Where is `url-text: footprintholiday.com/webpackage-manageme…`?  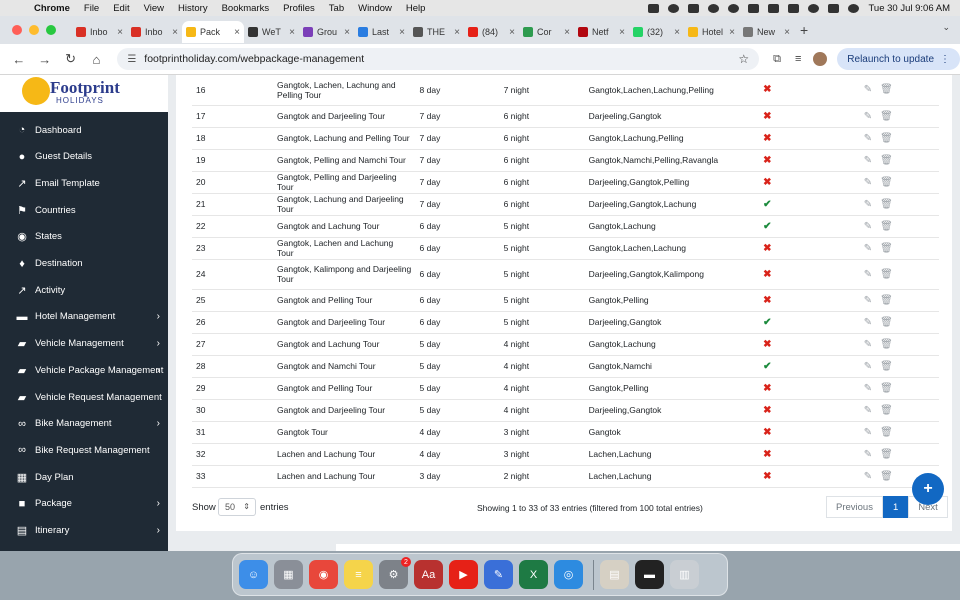 url-text: footprintholiday.com/webpackage-manageme… is located at coordinates (254, 59).